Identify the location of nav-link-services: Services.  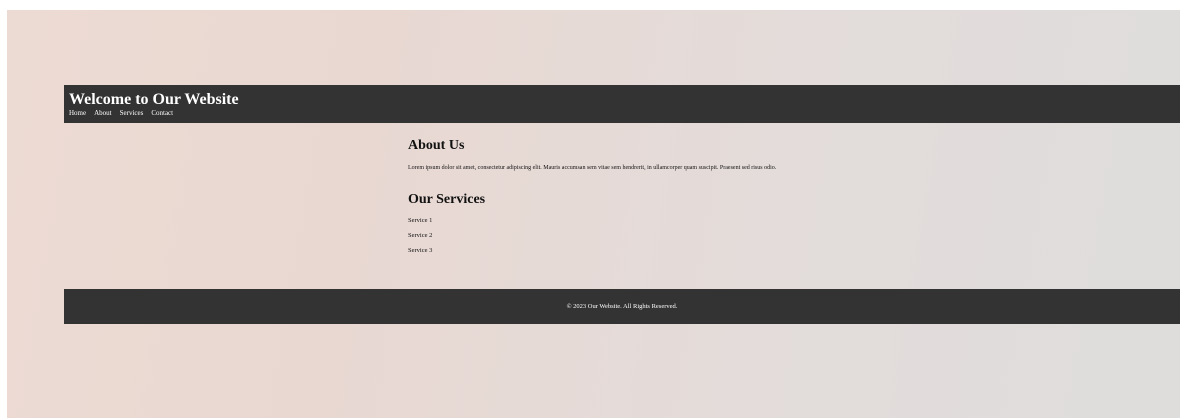
(132, 113).